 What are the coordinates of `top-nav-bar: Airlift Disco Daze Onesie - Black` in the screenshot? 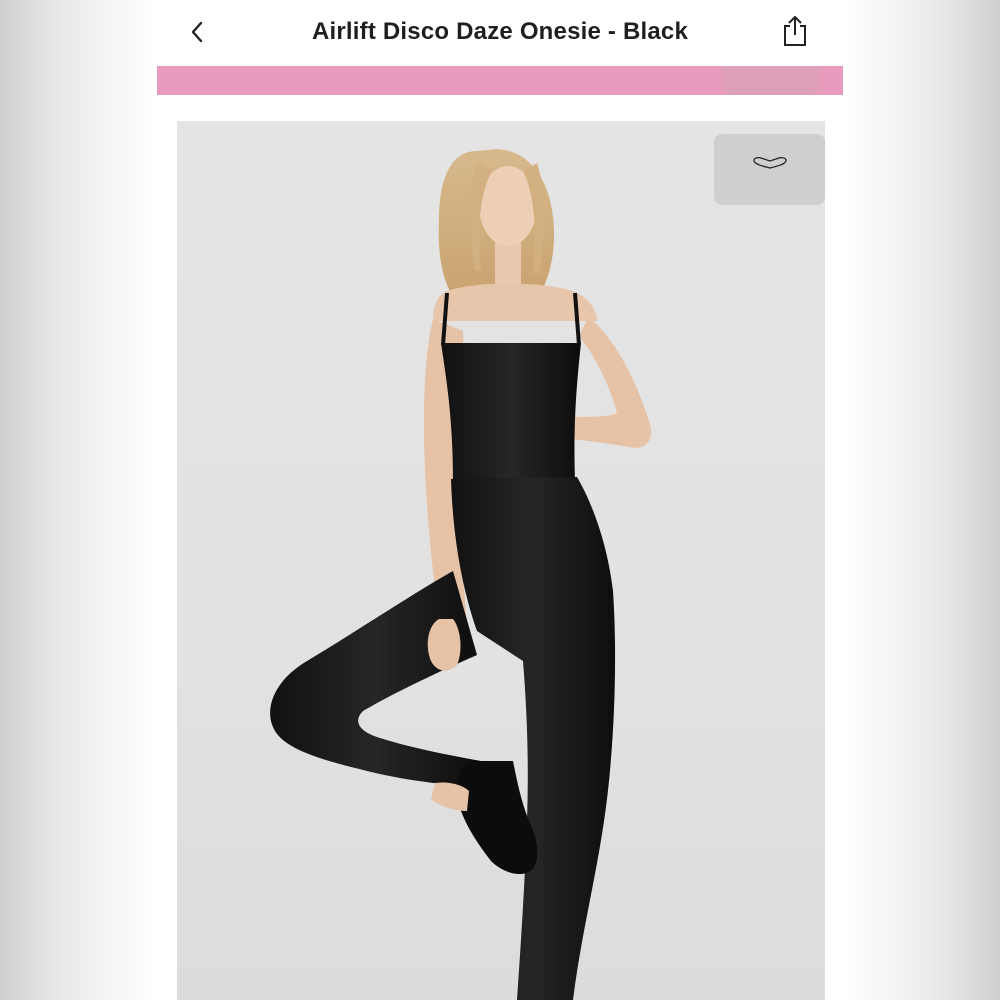 It's located at (500, 33).